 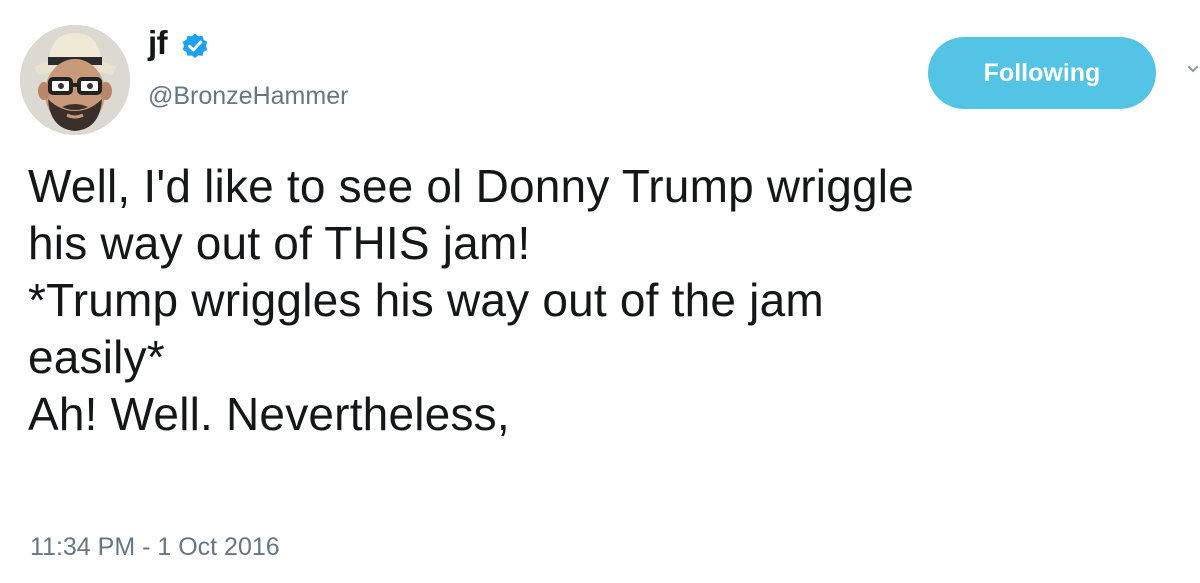 I want to click on user-handle: @BronzeHammer, so click(x=248, y=96).